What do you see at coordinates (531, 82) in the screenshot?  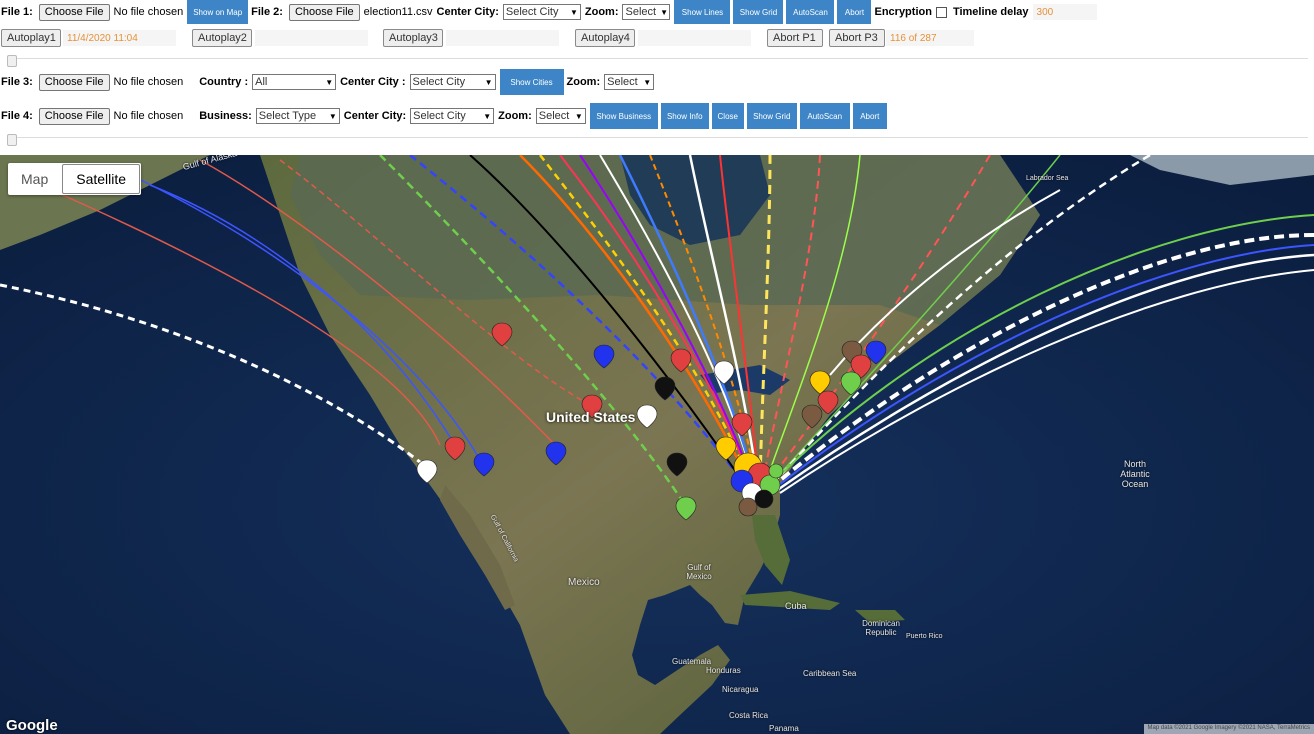 I see `show-cities-button: Show Cities` at bounding box center [531, 82].